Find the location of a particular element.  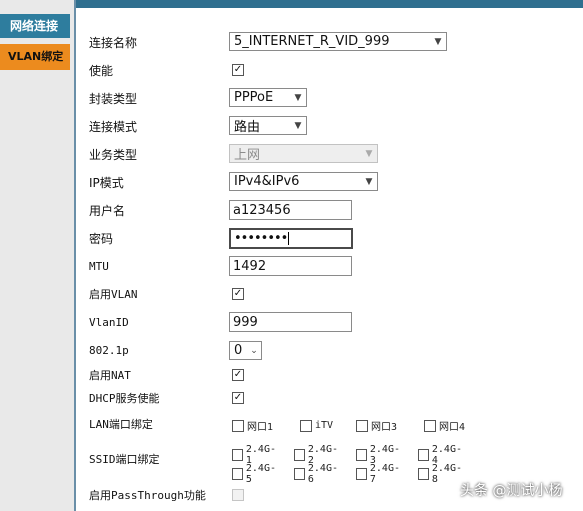

sidebar: 网络连接 VLAN绑定 is located at coordinates (39, 255).